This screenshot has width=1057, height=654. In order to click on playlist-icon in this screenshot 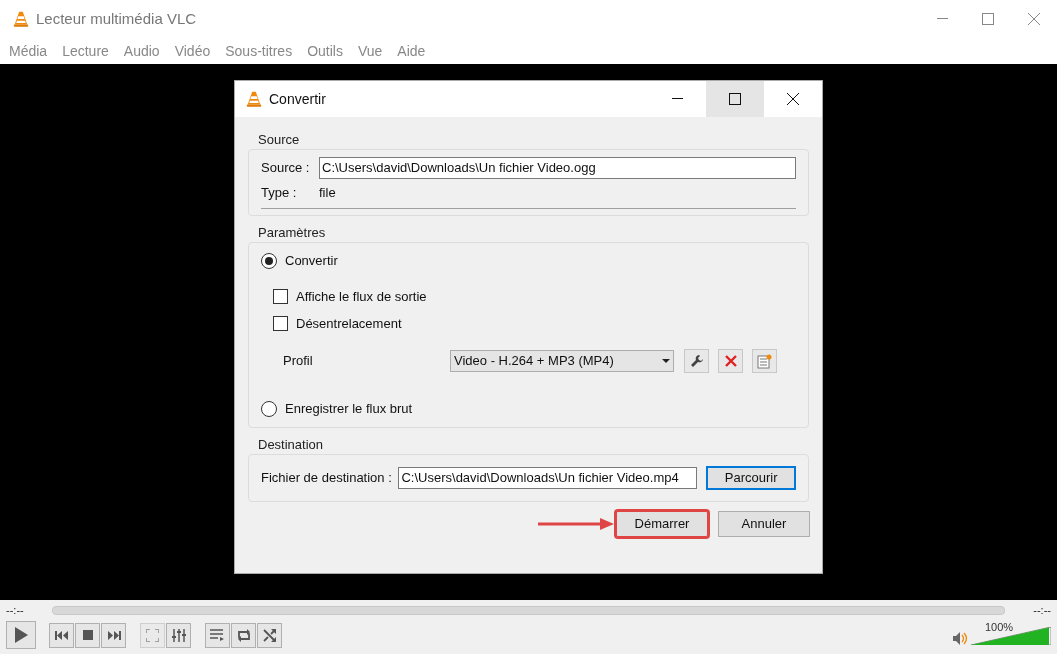, I will do `click(217, 635)`.